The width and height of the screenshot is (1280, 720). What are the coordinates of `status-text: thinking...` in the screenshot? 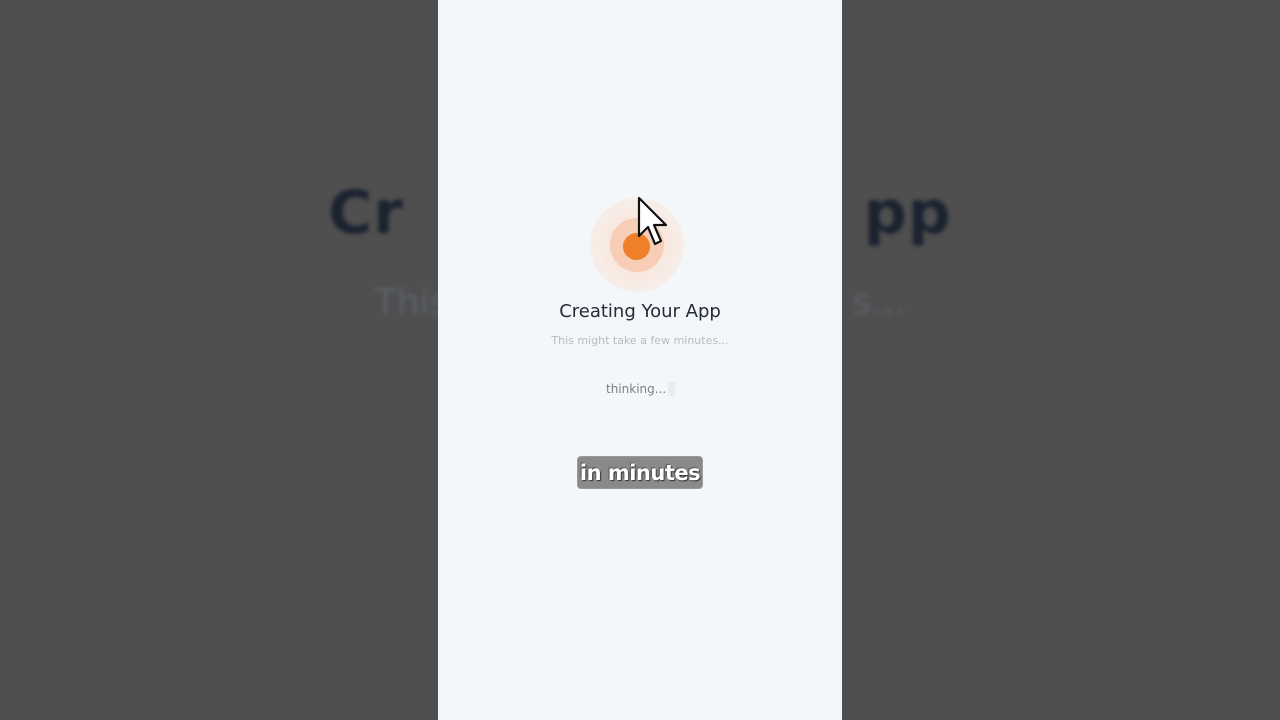 It's located at (636, 389).